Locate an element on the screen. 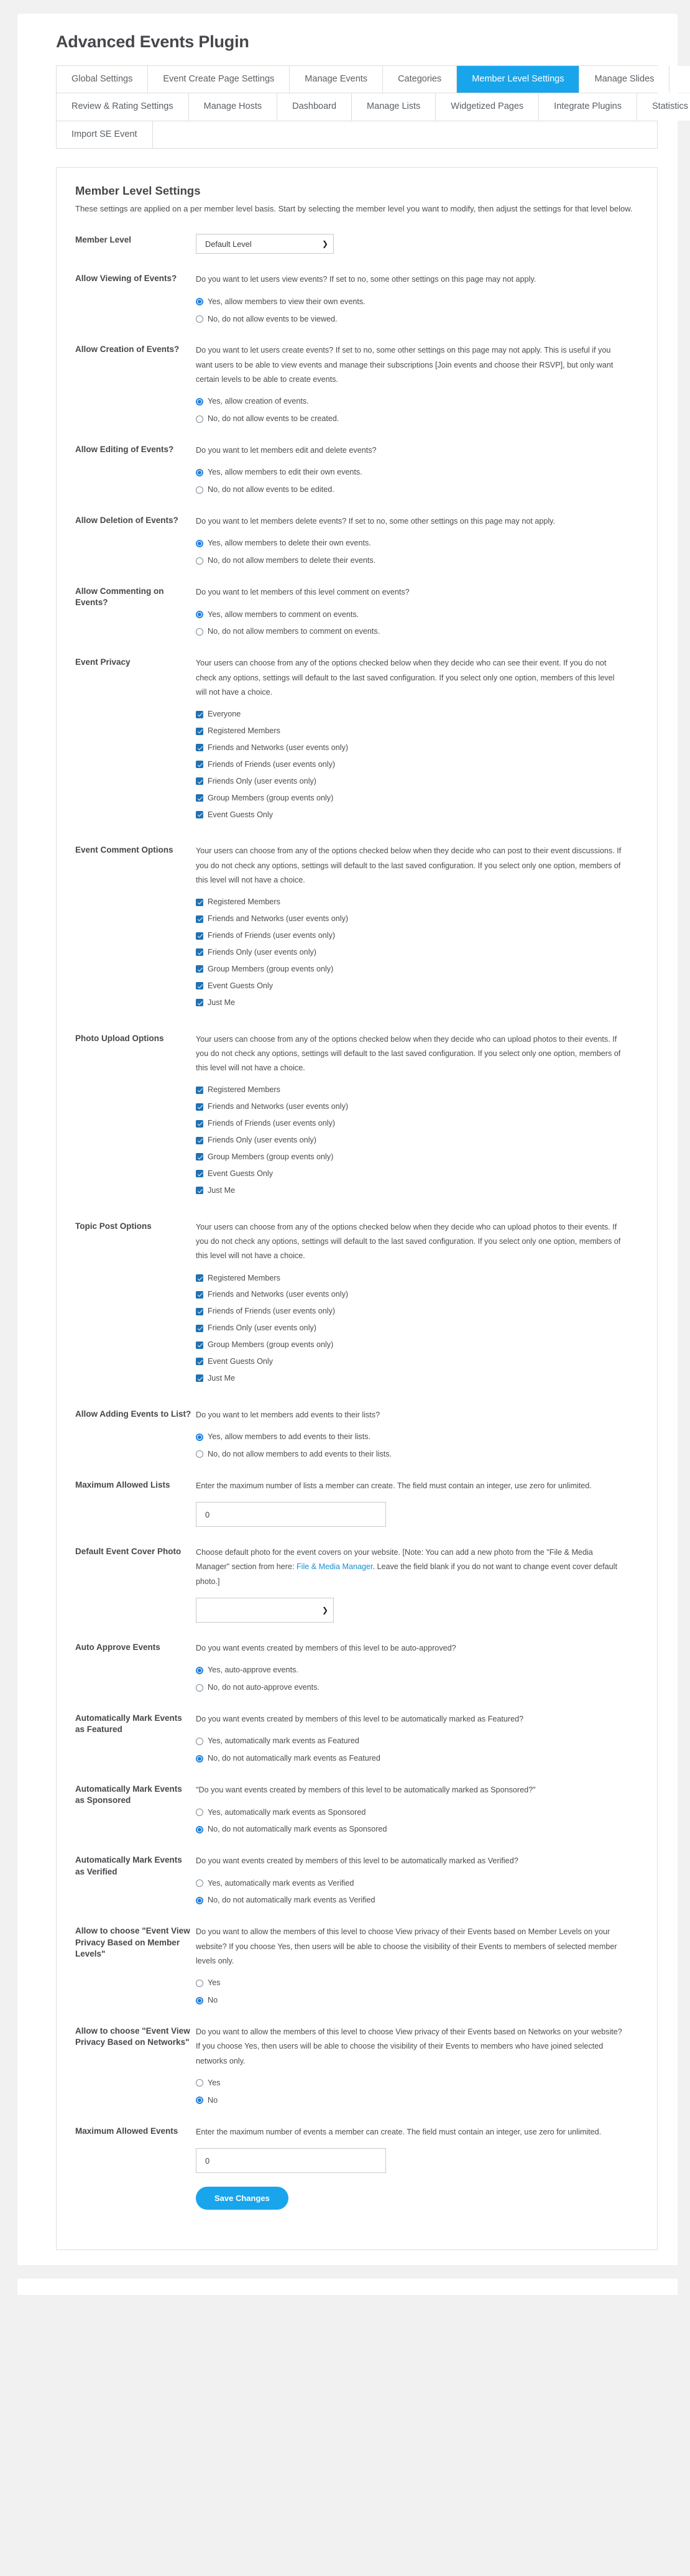  save-changes-button: Save Changes is located at coordinates (242, 2199).